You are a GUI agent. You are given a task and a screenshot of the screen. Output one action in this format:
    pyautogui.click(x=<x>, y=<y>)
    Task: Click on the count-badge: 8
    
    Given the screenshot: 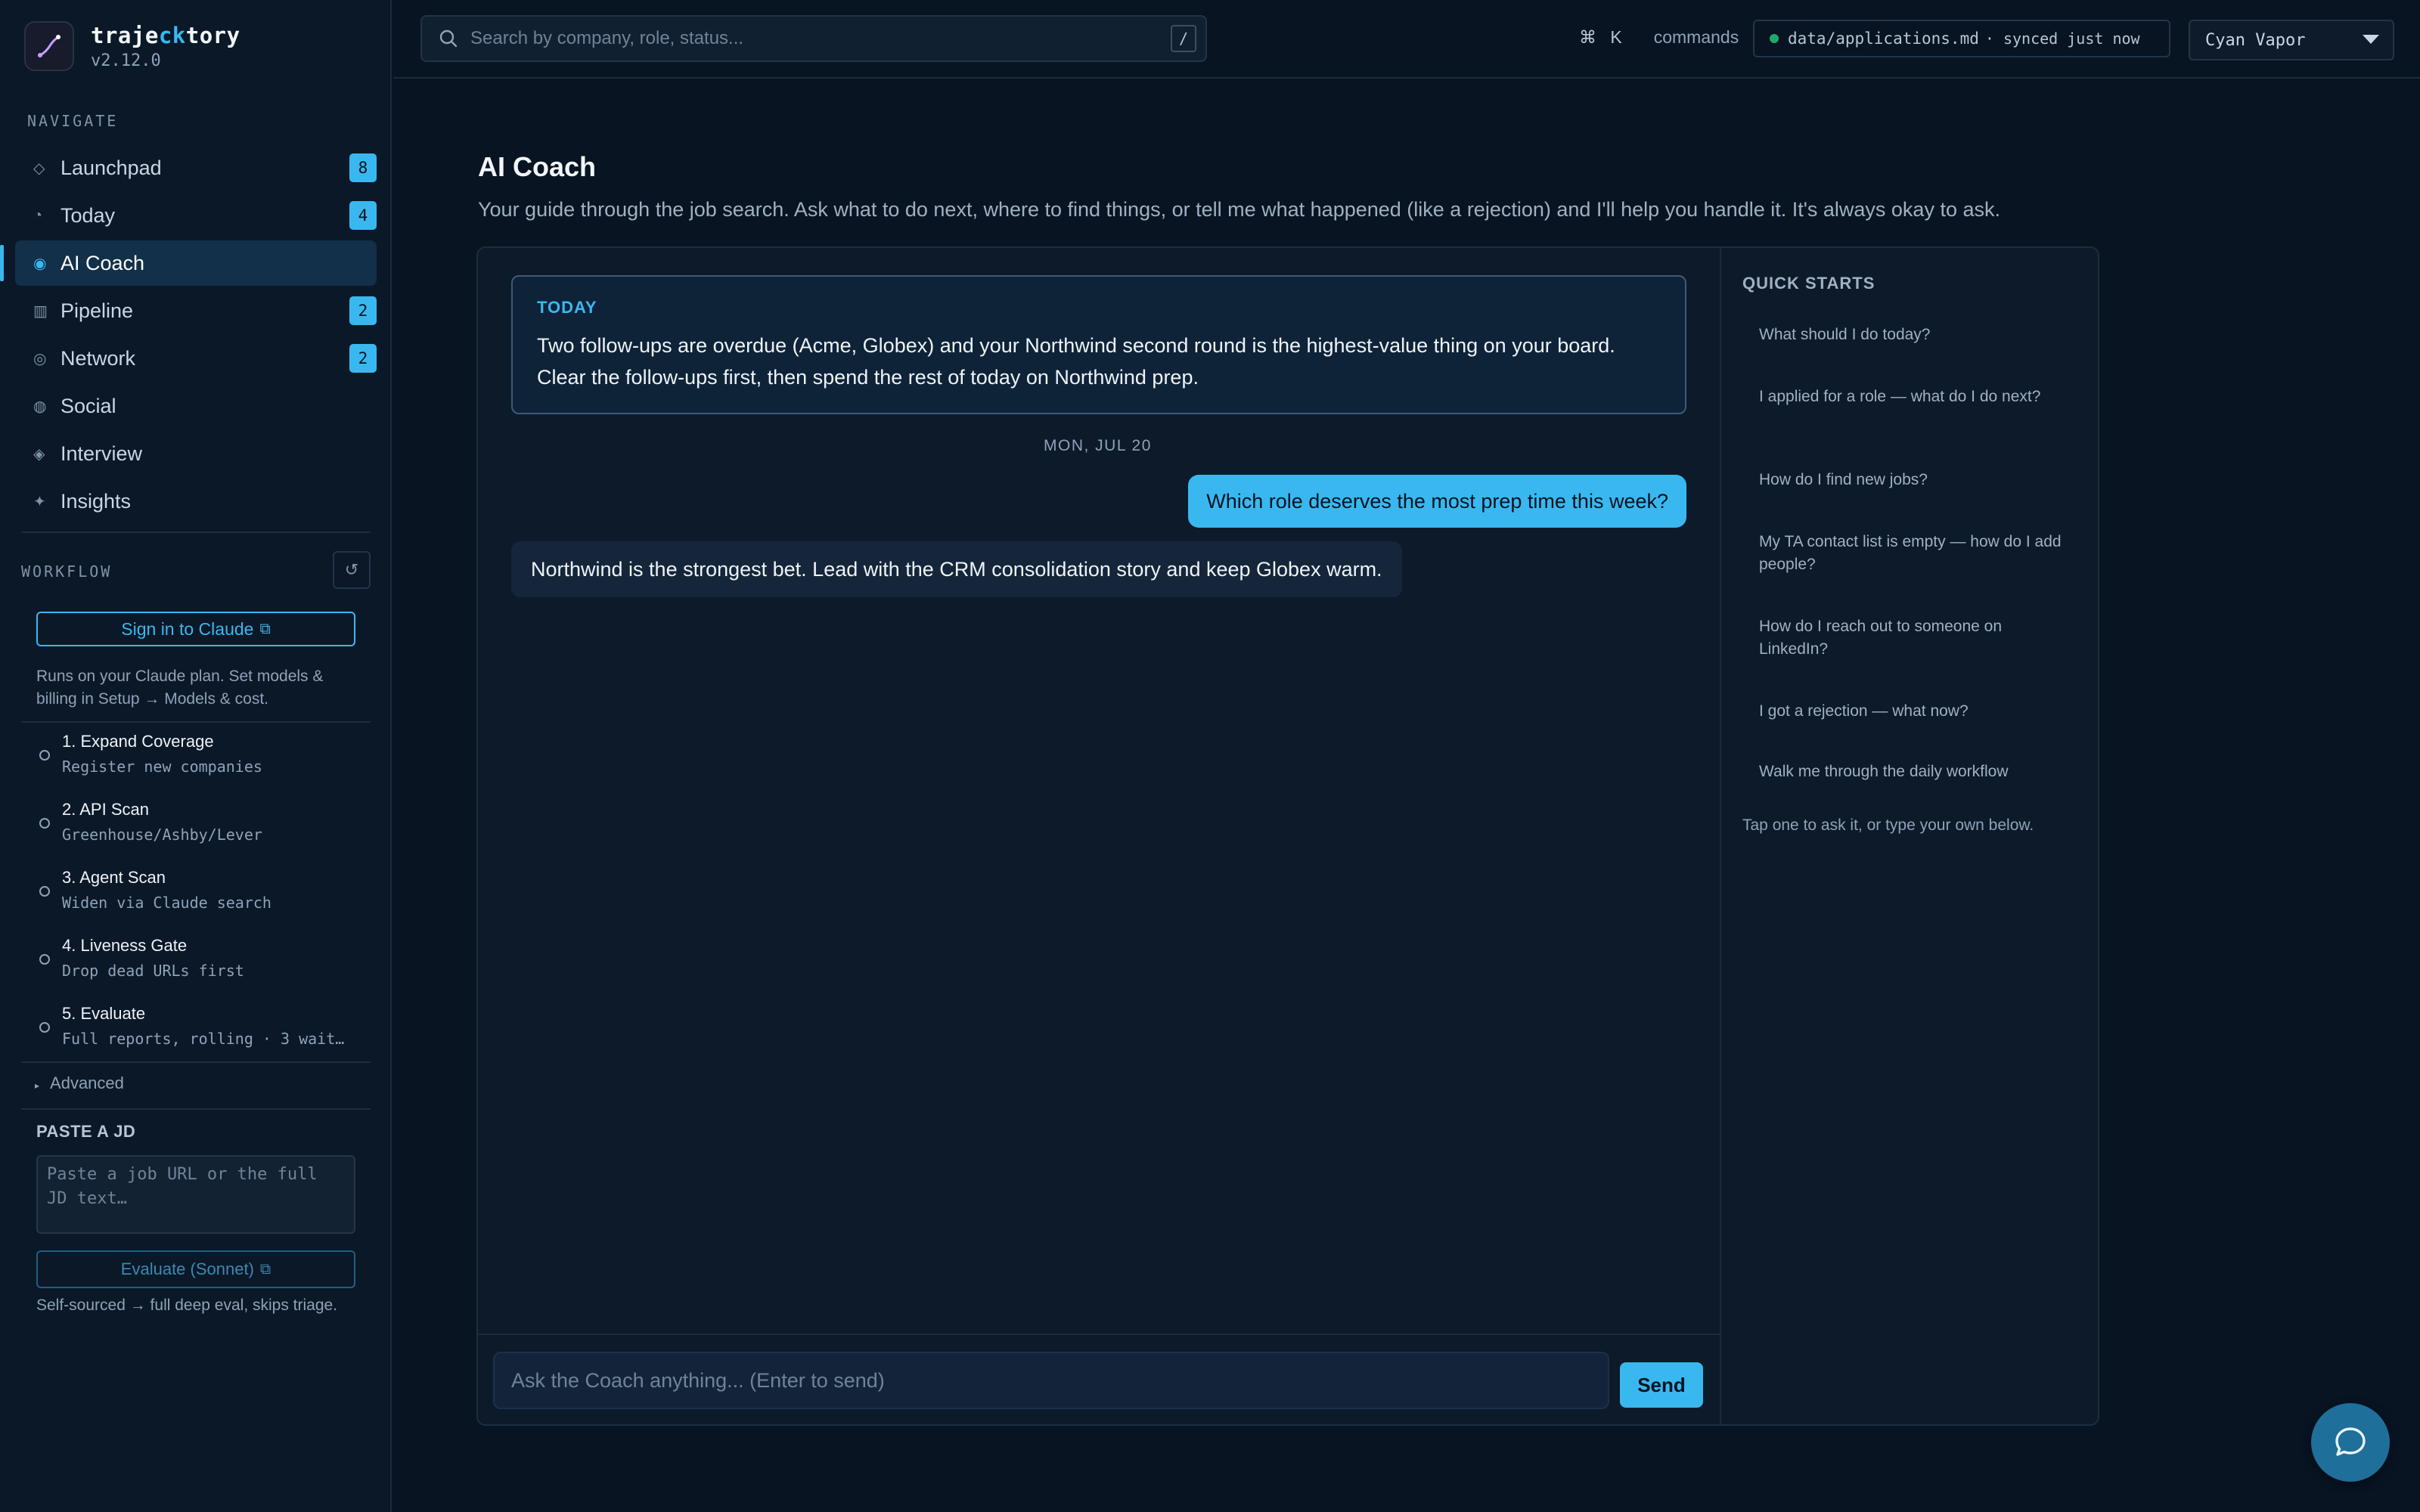 What is the action you would take?
    pyautogui.click(x=363, y=167)
    